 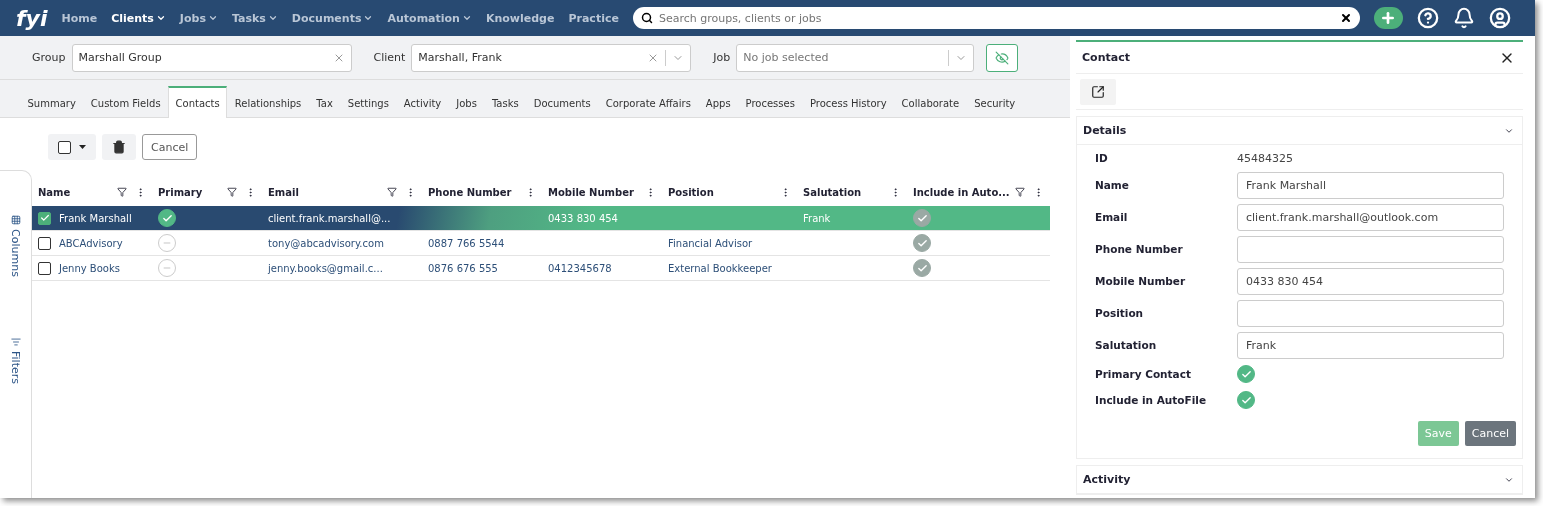 What do you see at coordinates (482, 192) in the screenshot?
I see `column-header: Phone Number` at bounding box center [482, 192].